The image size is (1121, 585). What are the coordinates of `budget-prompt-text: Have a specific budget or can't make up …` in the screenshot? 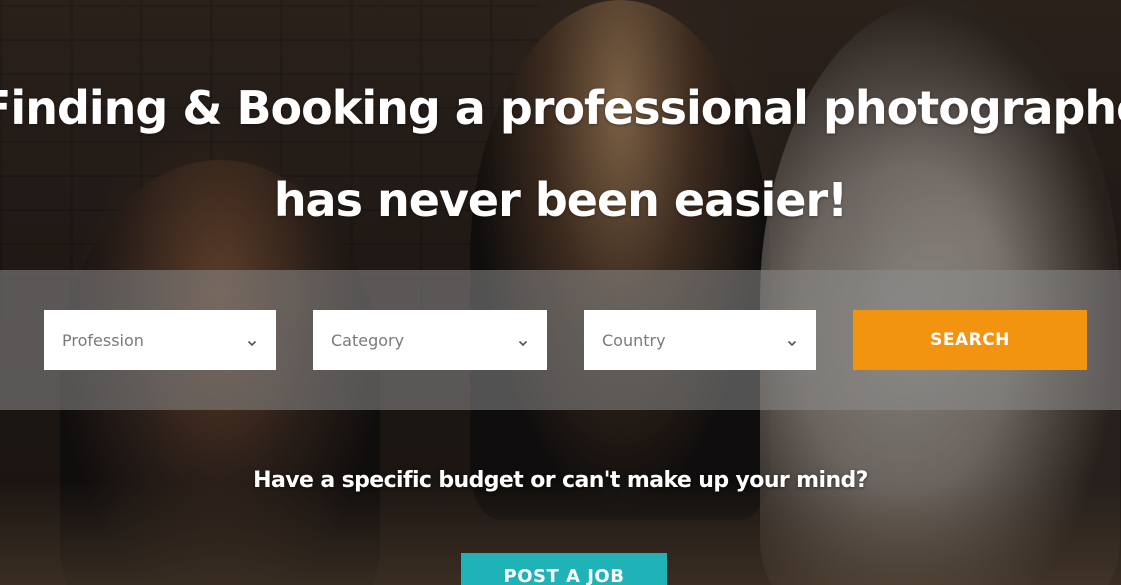 It's located at (560, 480).